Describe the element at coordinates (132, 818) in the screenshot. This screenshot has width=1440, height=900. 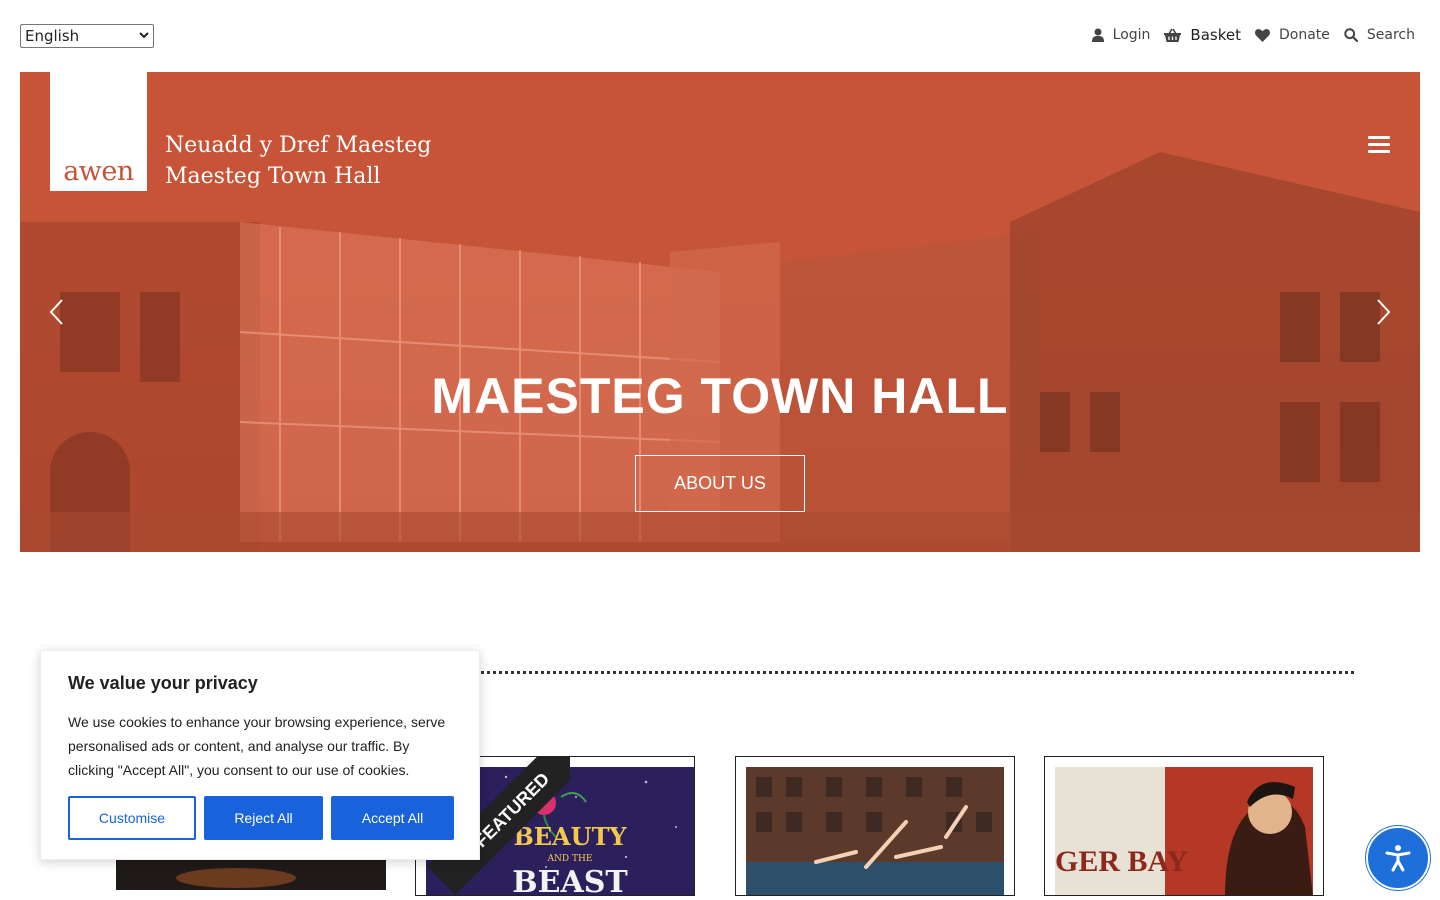
I see `customise-button: Customise` at that location.